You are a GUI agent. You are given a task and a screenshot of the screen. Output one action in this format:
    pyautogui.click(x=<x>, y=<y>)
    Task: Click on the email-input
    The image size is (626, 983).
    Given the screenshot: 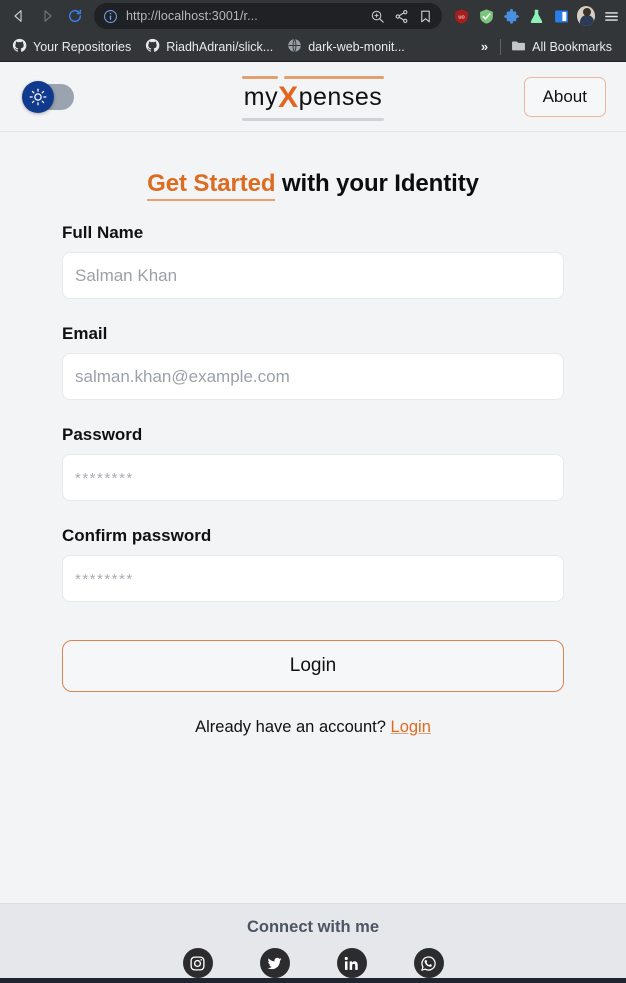 What is the action you would take?
    pyautogui.click(x=313, y=376)
    